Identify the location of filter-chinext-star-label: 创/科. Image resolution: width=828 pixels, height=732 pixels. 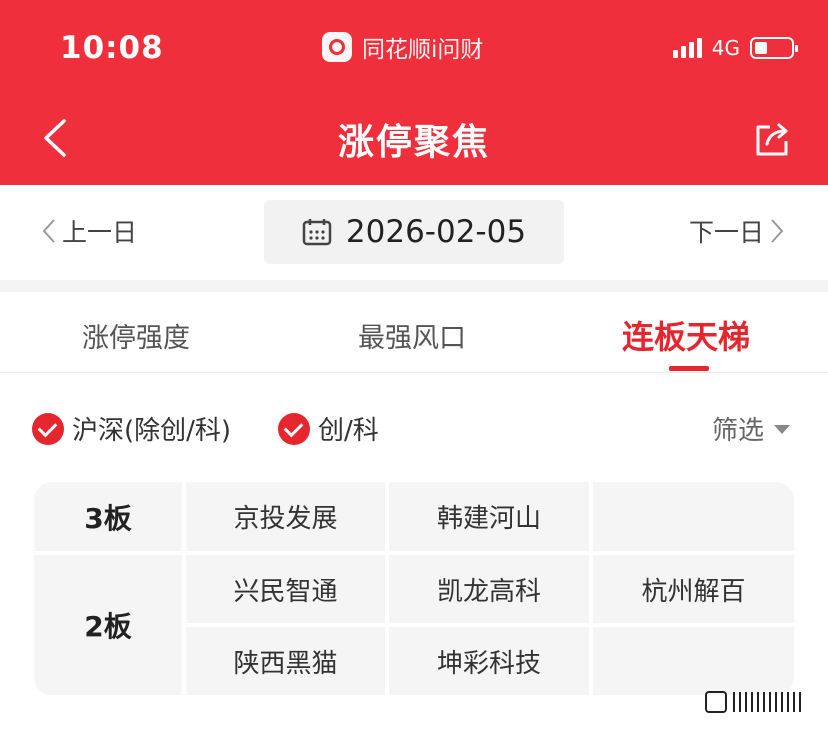
(348, 431).